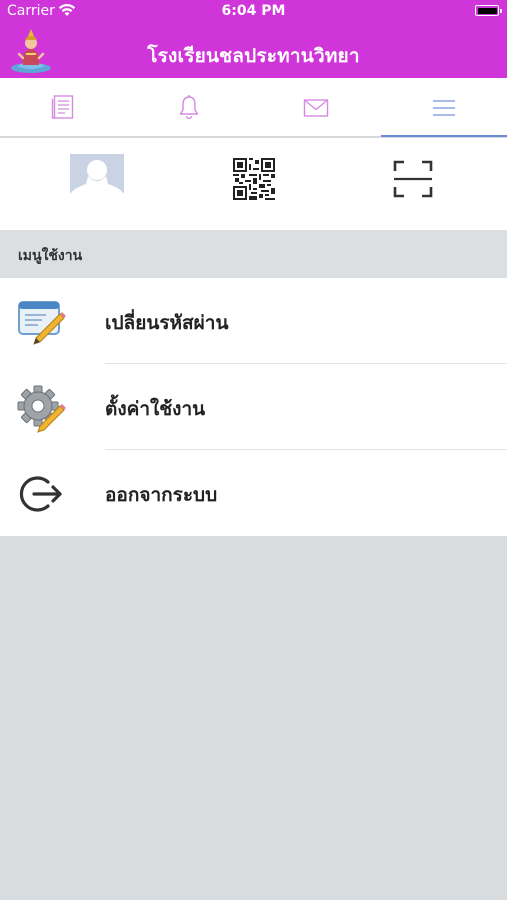 The height and width of the screenshot is (900, 507). I want to click on tab-news, so click(63, 107).